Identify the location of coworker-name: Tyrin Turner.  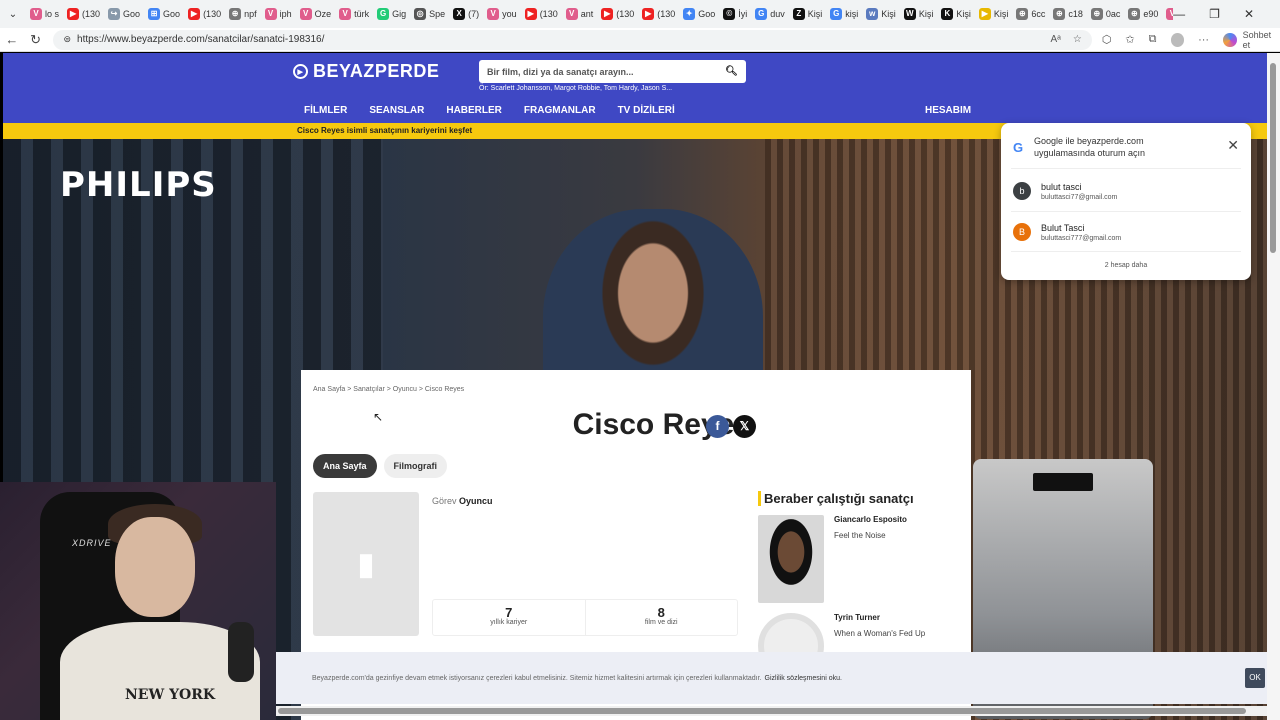
(857, 617).